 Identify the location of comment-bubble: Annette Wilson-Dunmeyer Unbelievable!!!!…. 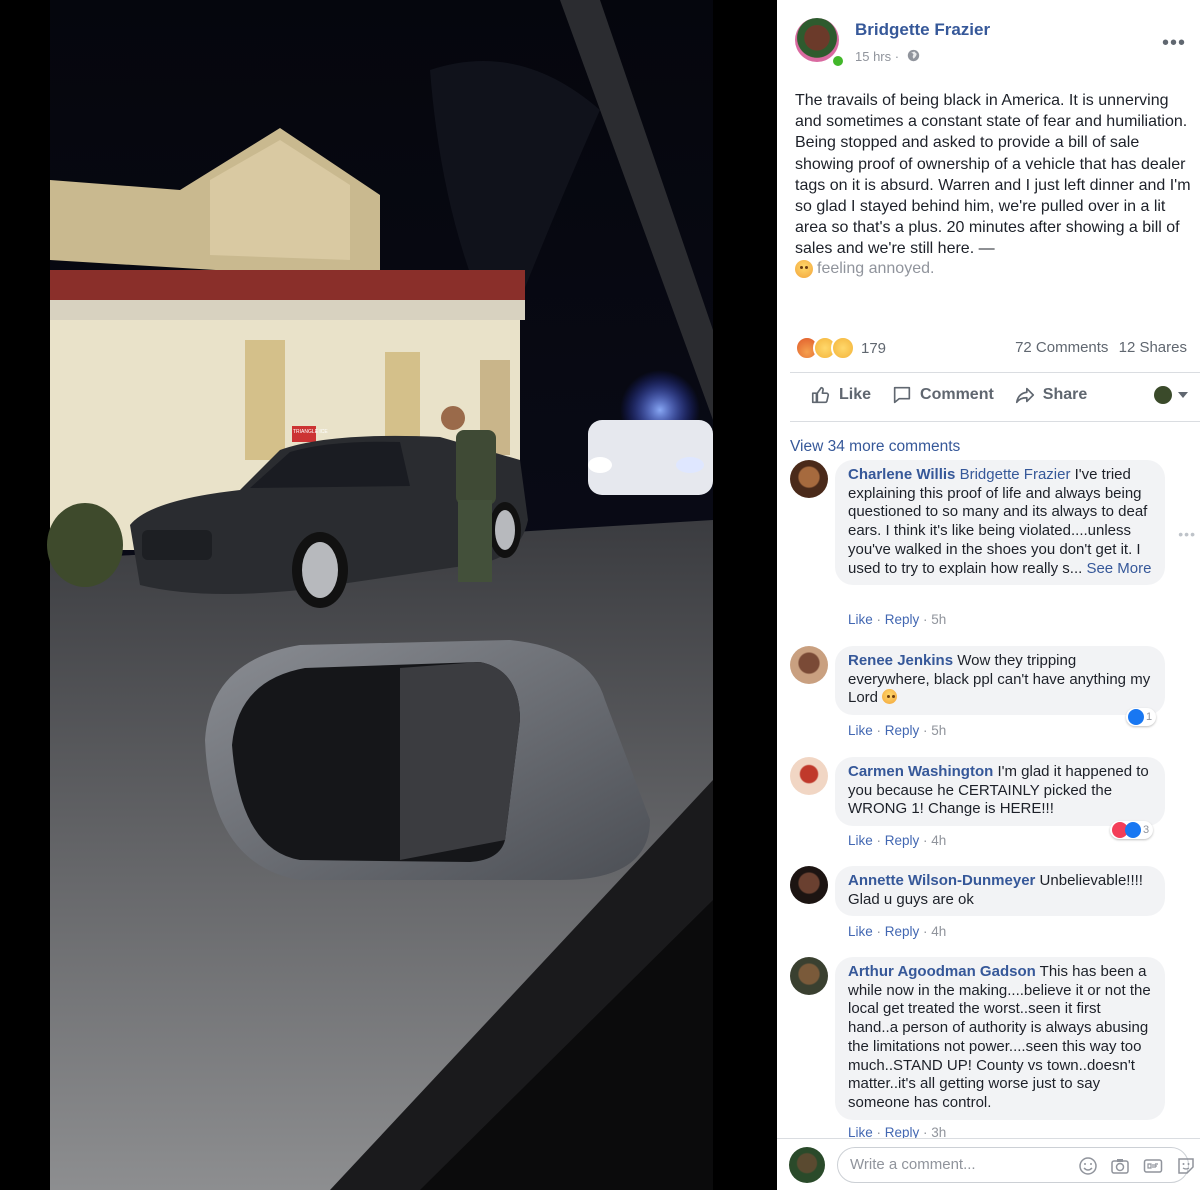
(1000, 891).